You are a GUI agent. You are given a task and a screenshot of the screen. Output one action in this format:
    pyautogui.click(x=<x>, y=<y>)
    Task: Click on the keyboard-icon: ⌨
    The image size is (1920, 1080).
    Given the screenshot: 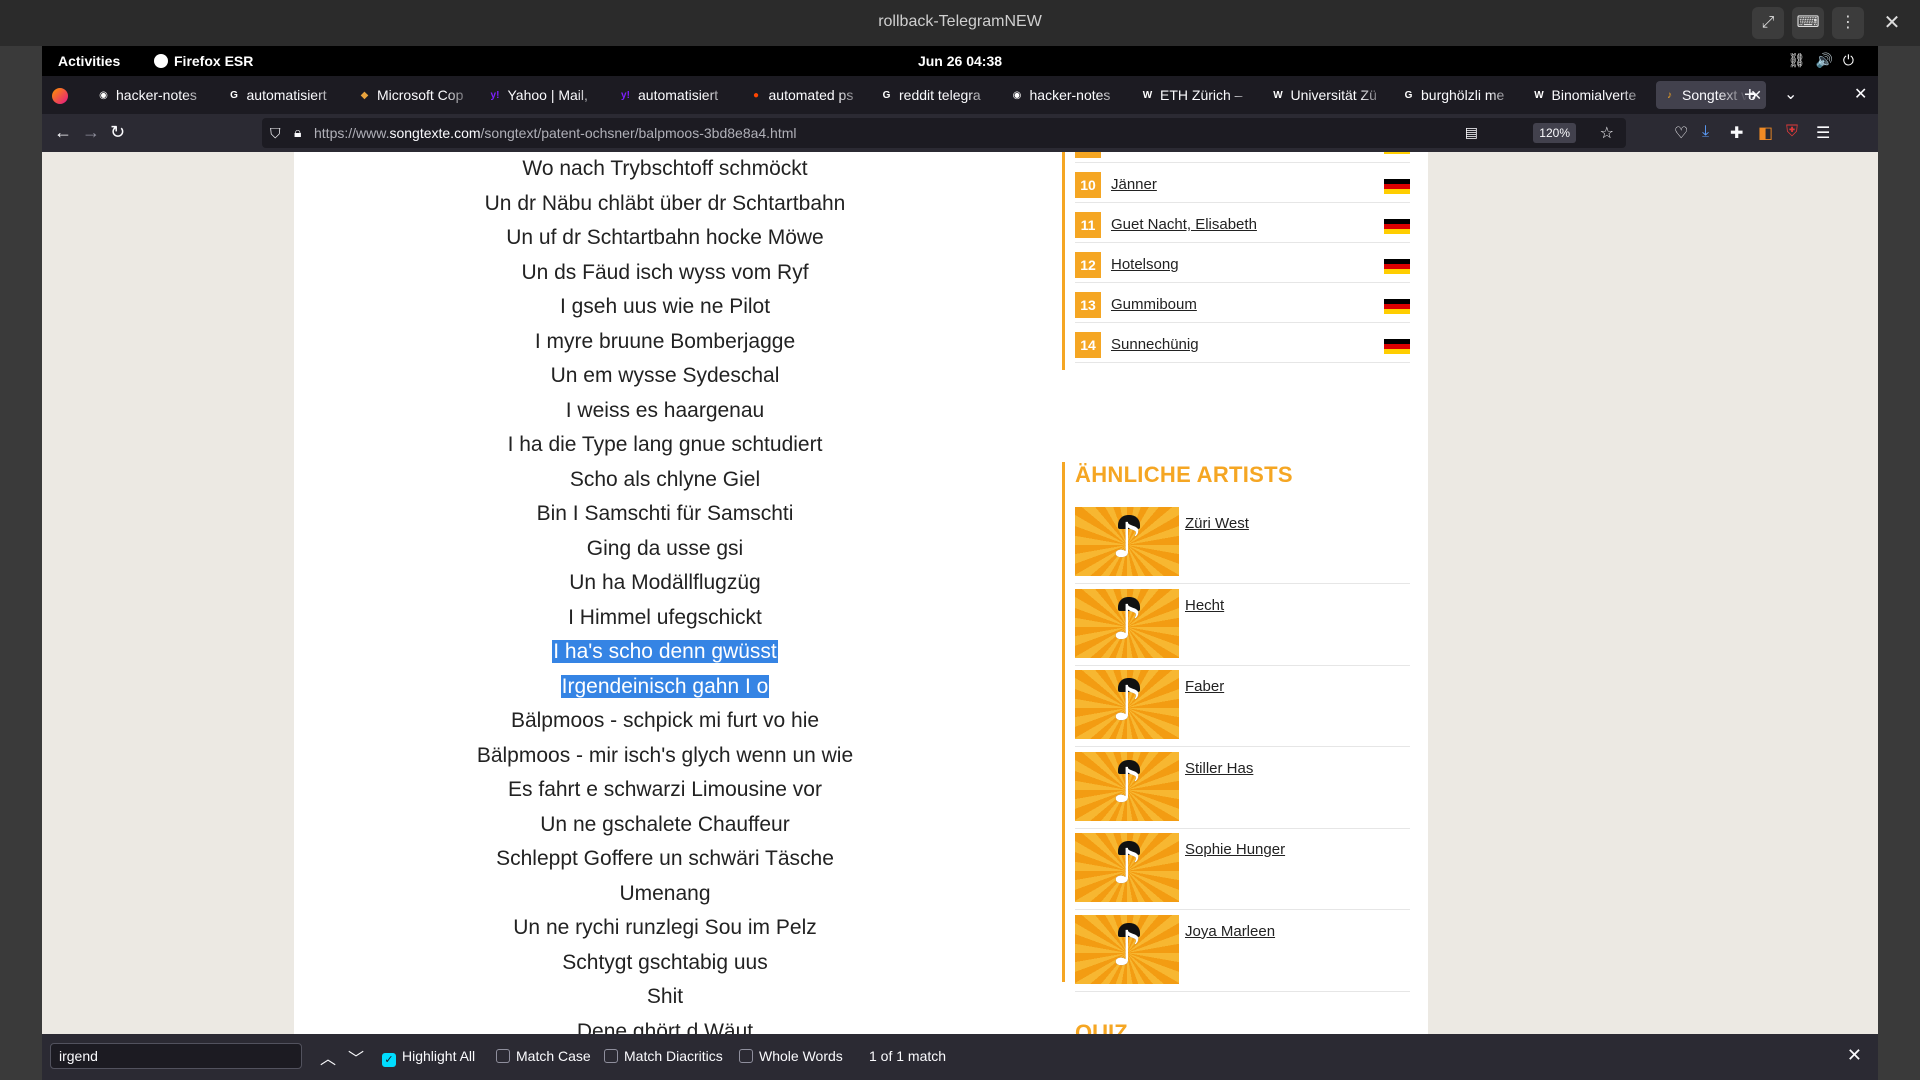 What is the action you would take?
    pyautogui.click(x=1808, y=23)
    